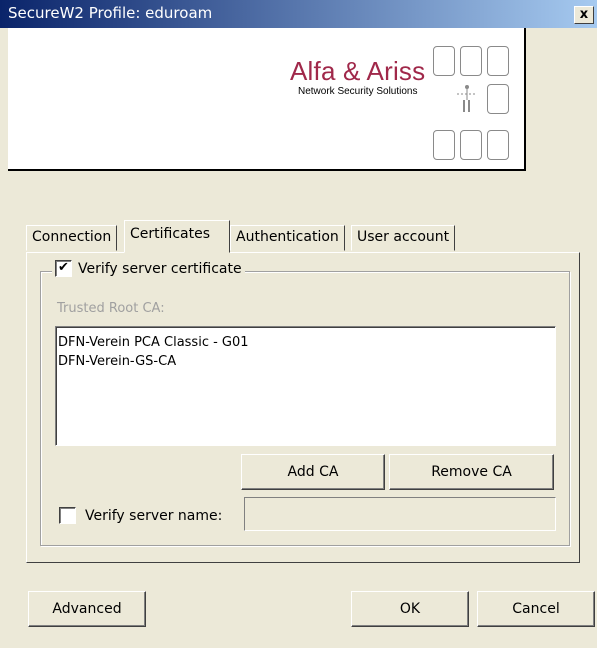  Describe the element at coordinates (170, 234) in the screenshot. I see `tab-label: Certificates` at that location.